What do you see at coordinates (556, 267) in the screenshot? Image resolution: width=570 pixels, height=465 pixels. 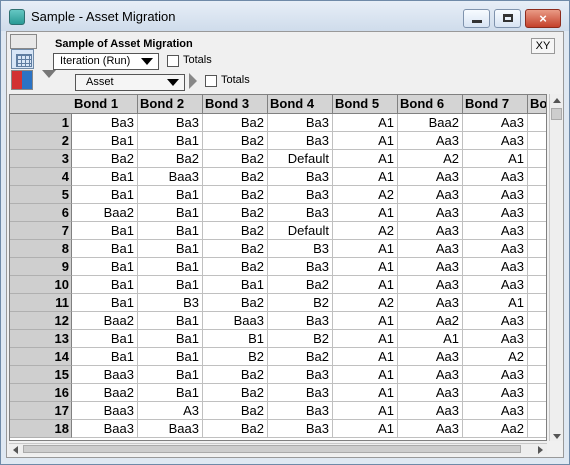 I see `vertical-scrollbar` at bounding box center [556, 267].